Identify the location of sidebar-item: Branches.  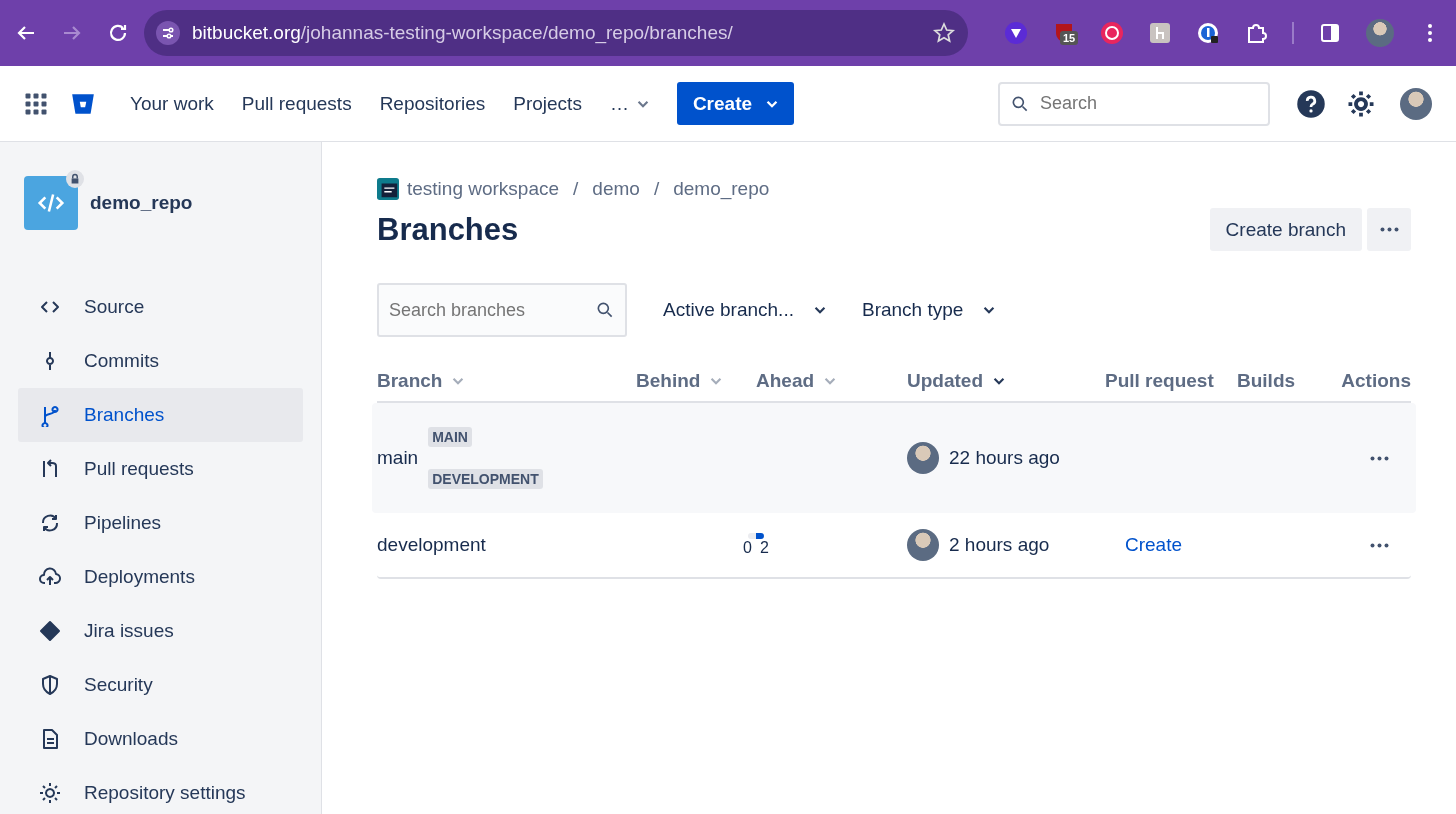
(160, 415).